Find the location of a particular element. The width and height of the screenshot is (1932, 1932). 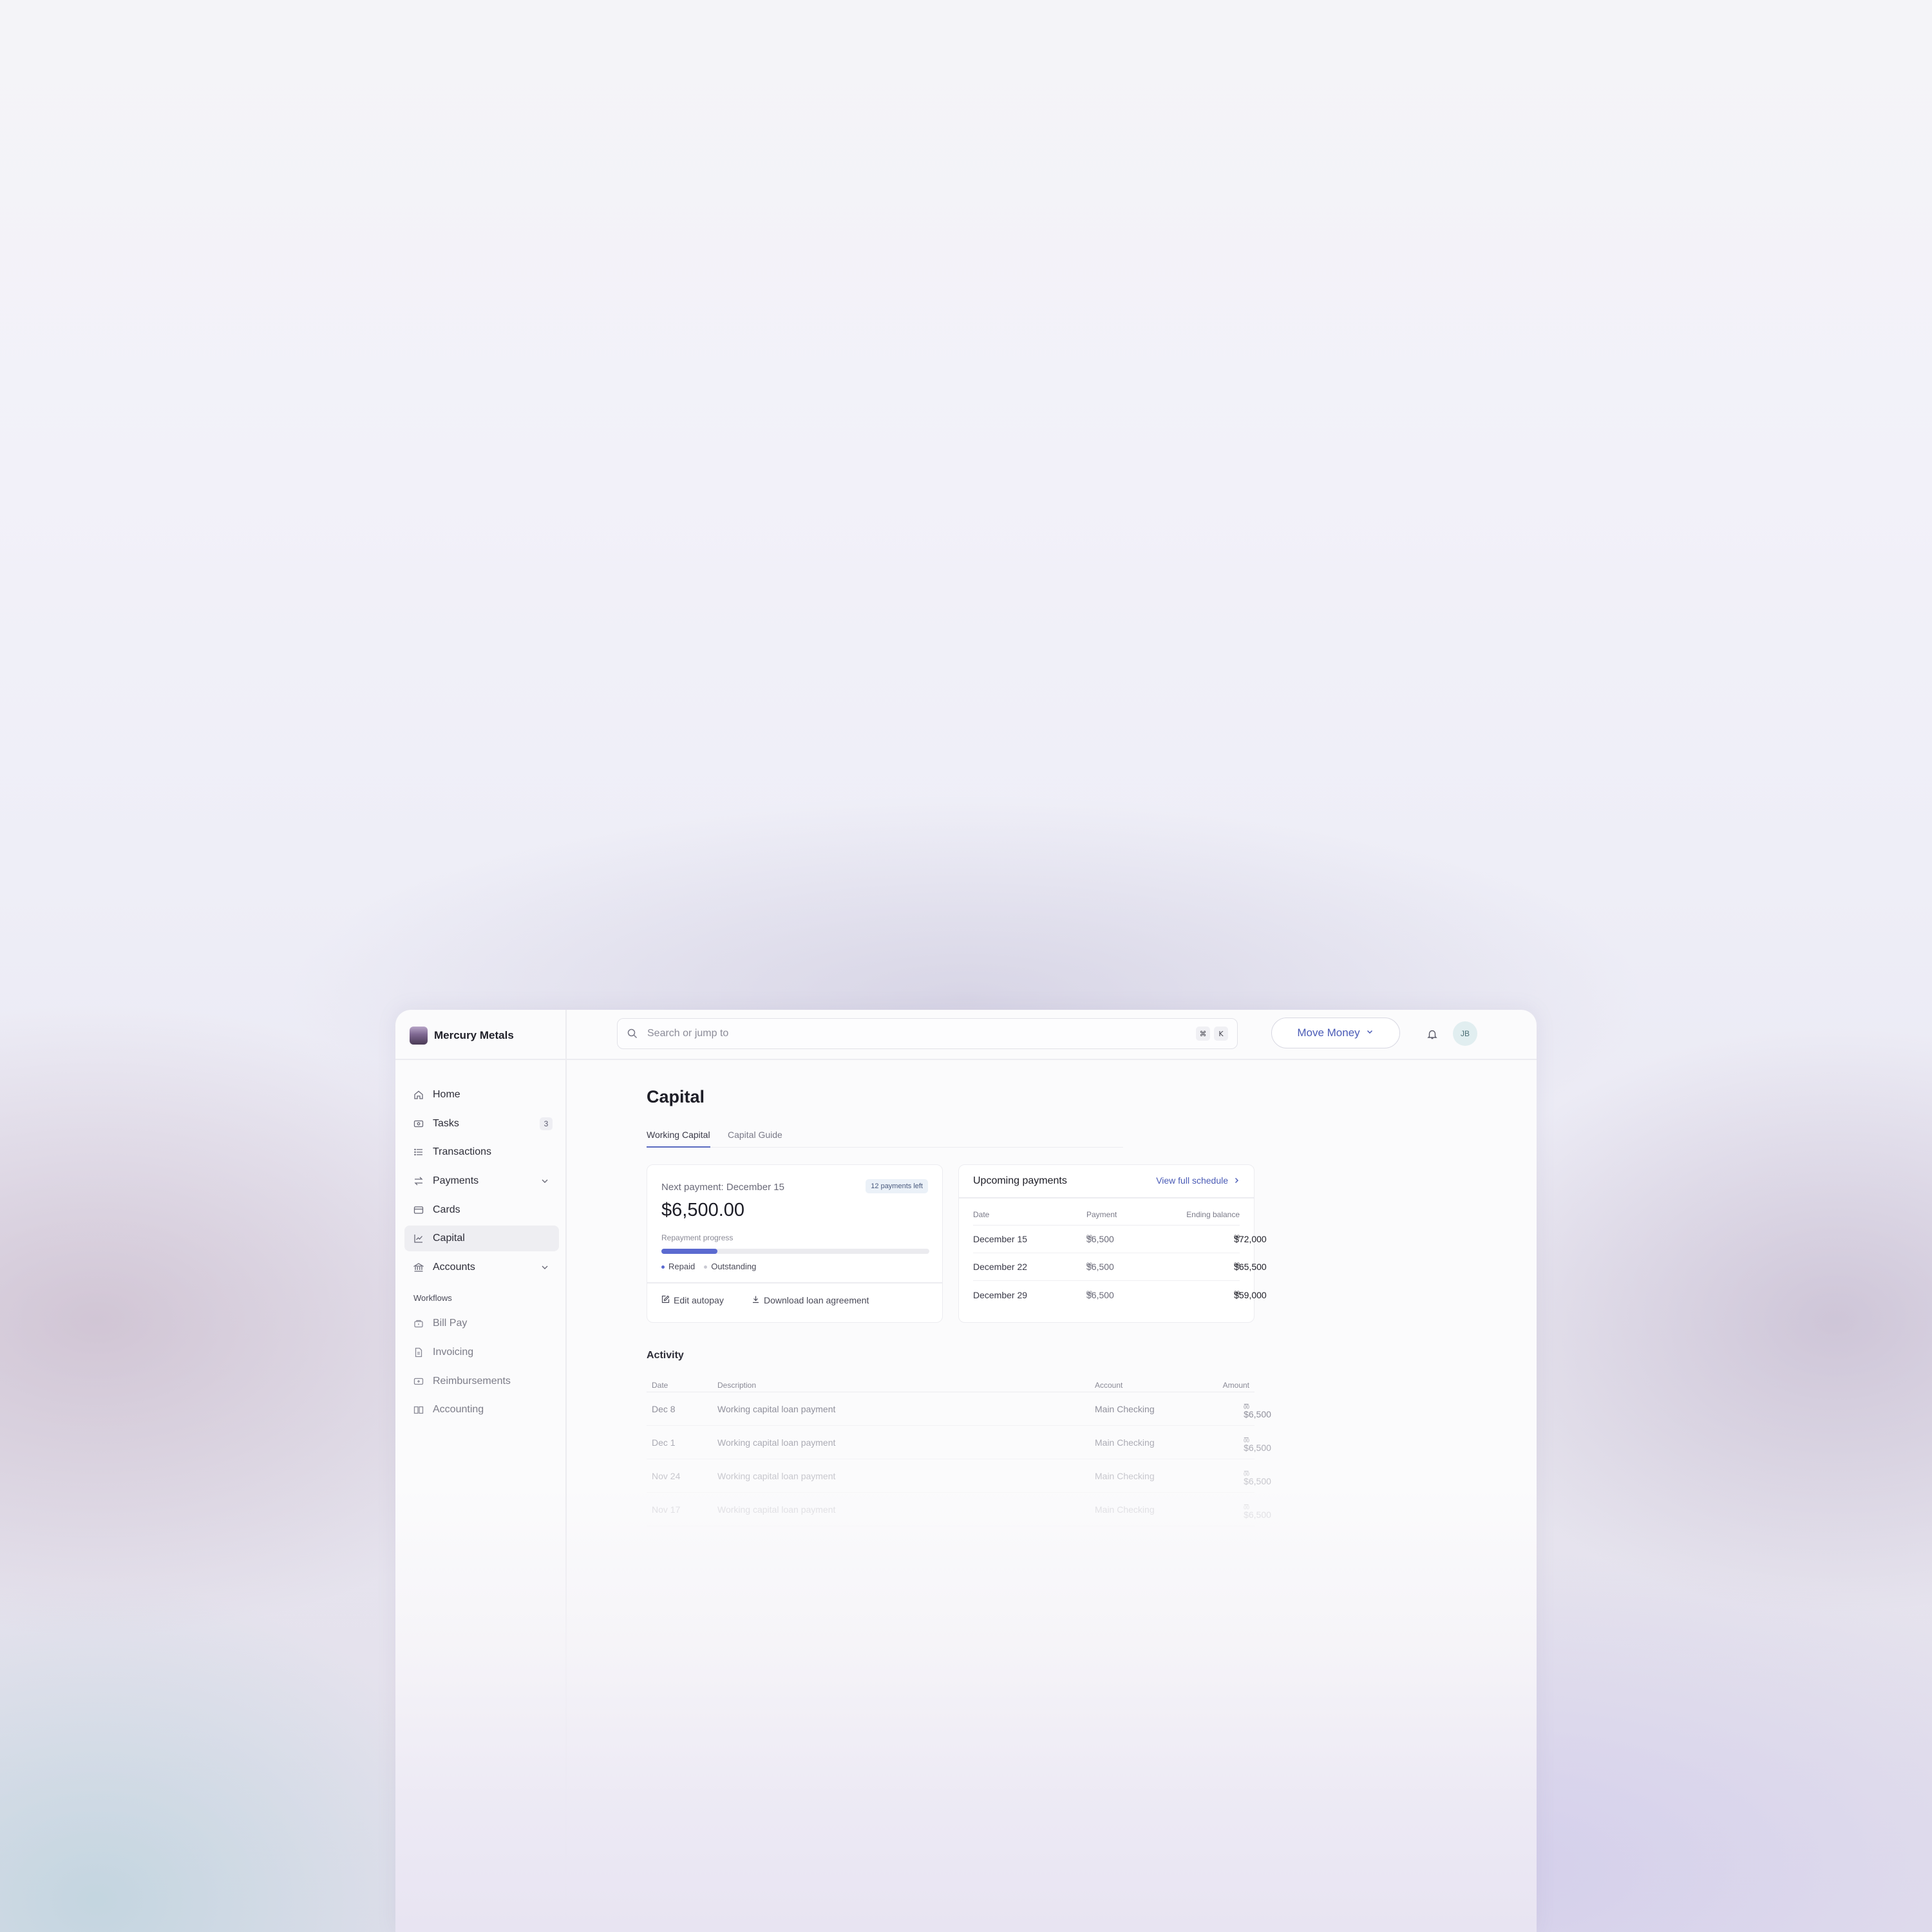

card-icon is located at coordinates (418, 1210).